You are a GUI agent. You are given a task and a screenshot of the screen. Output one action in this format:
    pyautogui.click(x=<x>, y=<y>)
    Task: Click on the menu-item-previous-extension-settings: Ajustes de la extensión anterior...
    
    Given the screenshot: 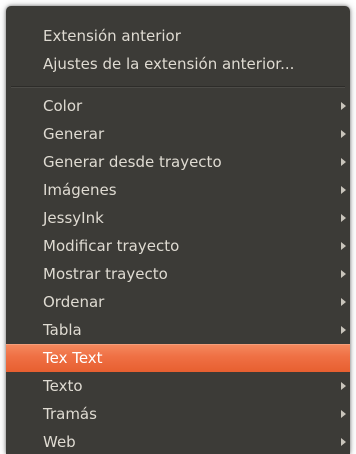 What is the action you would take?
    pyautogui.click(x=178, y=64)
    